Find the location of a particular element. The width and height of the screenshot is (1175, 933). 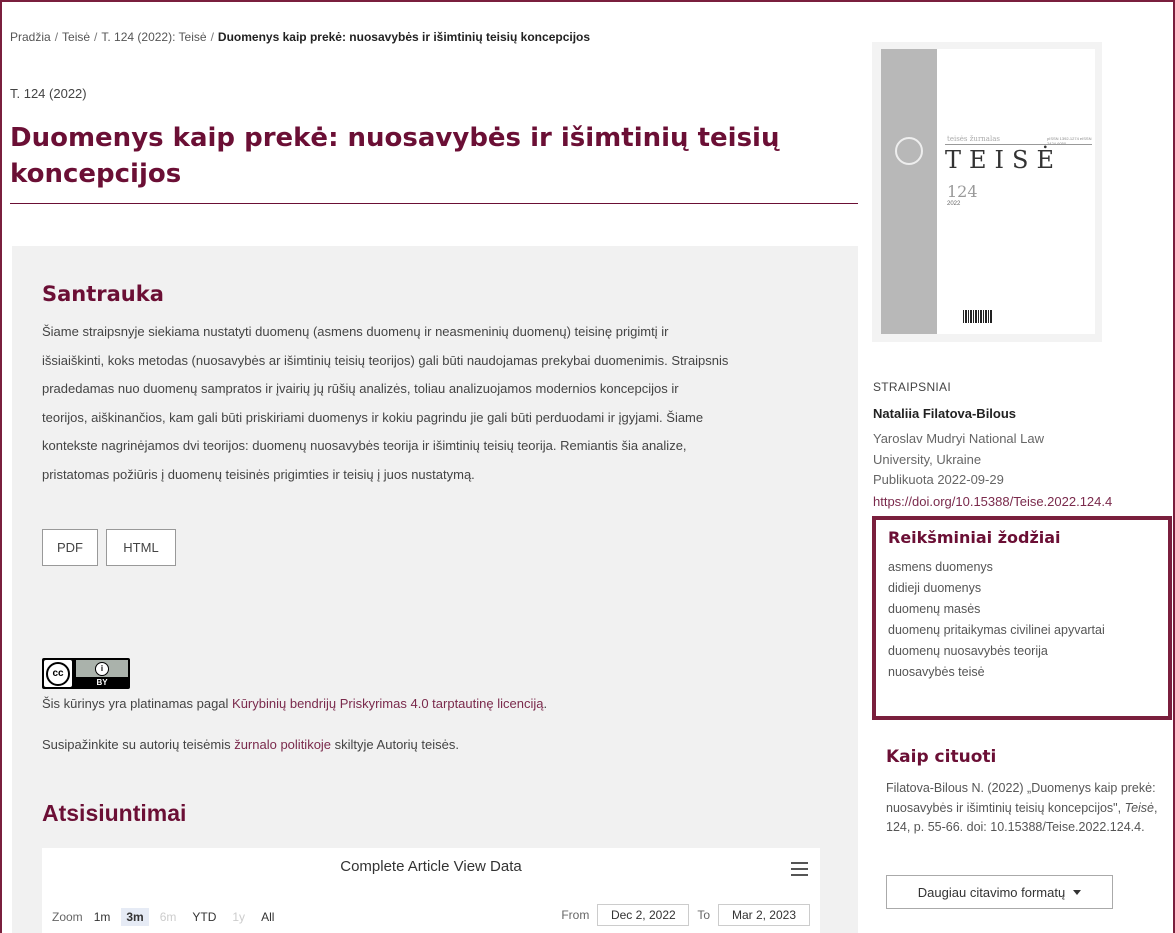

breadcrumb-home: Pradžia is located at coordinates (30, 37).